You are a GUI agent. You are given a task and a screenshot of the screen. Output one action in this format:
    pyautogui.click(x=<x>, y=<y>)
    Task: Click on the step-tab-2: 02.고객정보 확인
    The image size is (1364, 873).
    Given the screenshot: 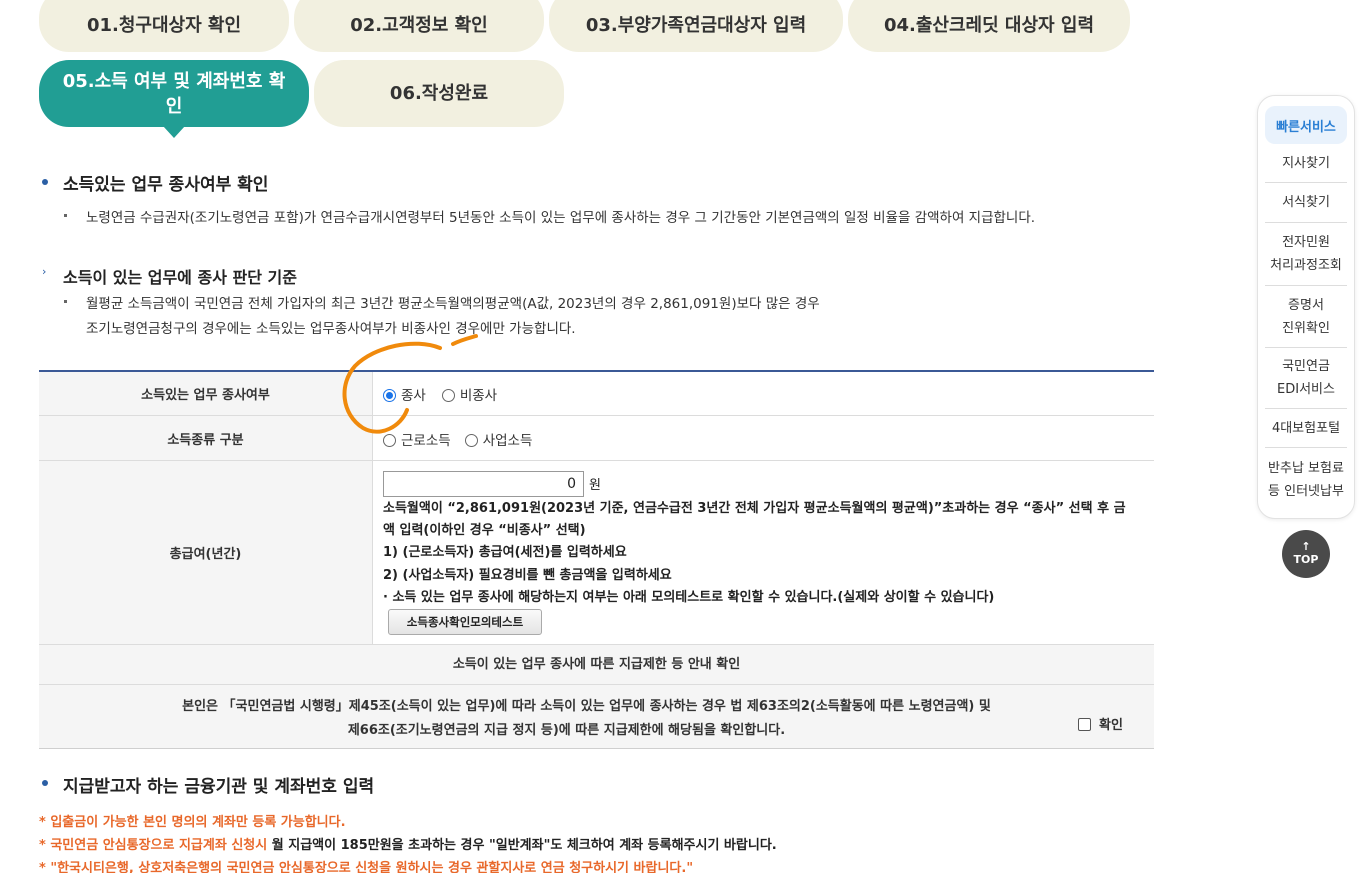 What is the action you would take?
    pyautogui.click(x=419, y=26)
    